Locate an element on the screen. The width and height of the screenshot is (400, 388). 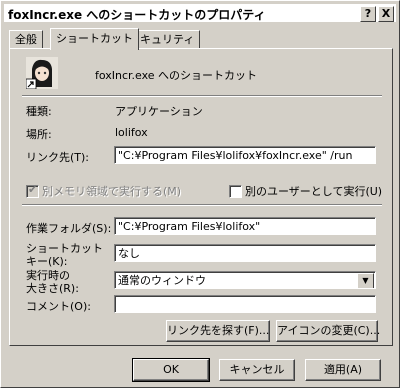
tab-shortcut: ショートカット is located at coordinates (94, 39).